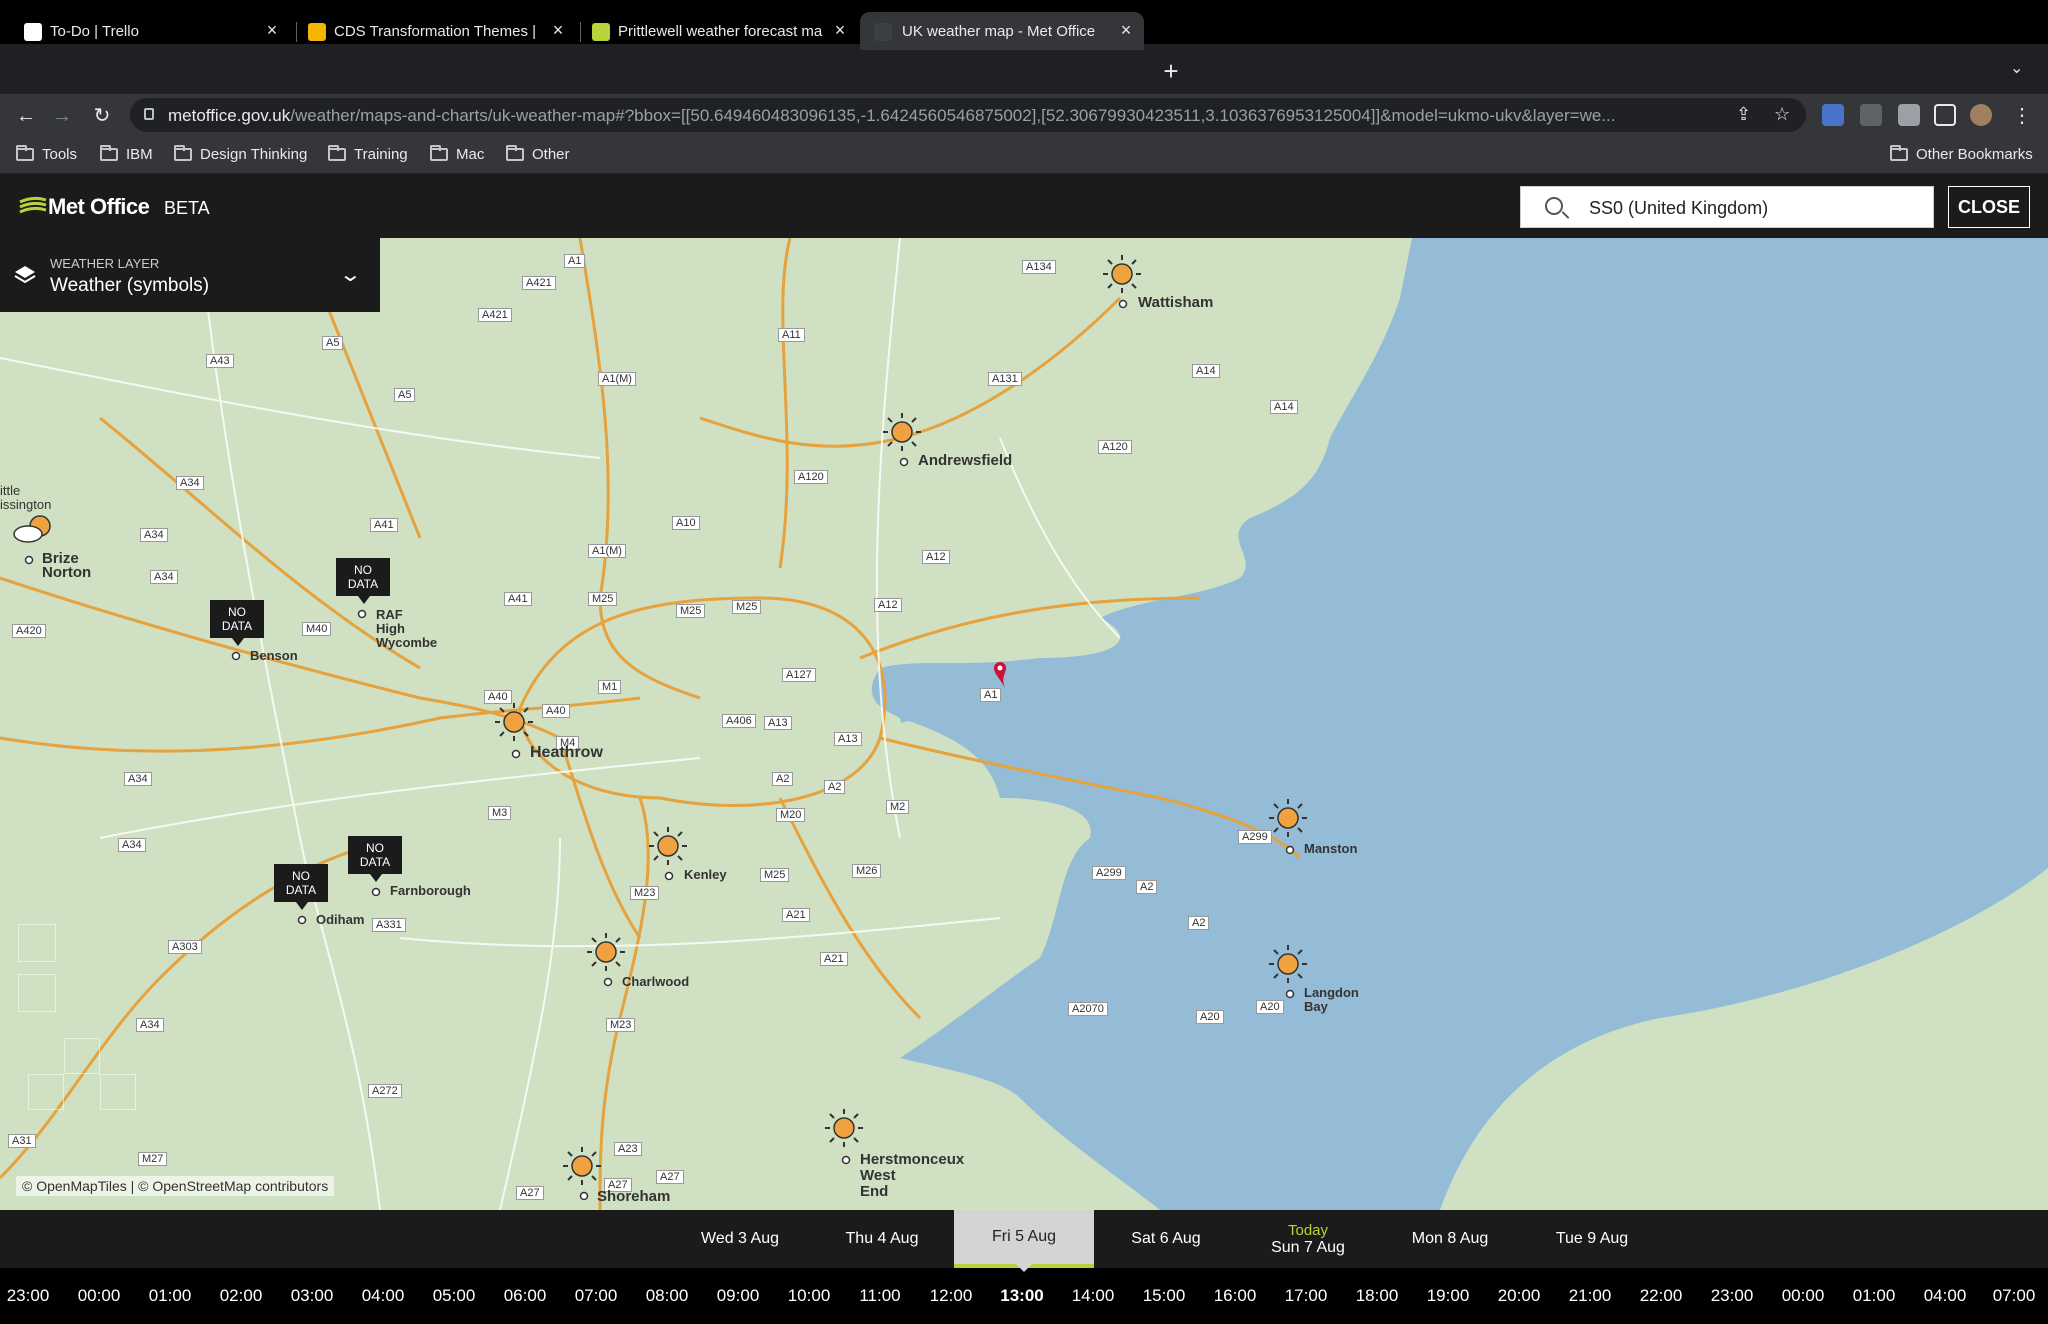  I want to click on location-search-input: SS0 (United Kingdom), so click(1727, 207).